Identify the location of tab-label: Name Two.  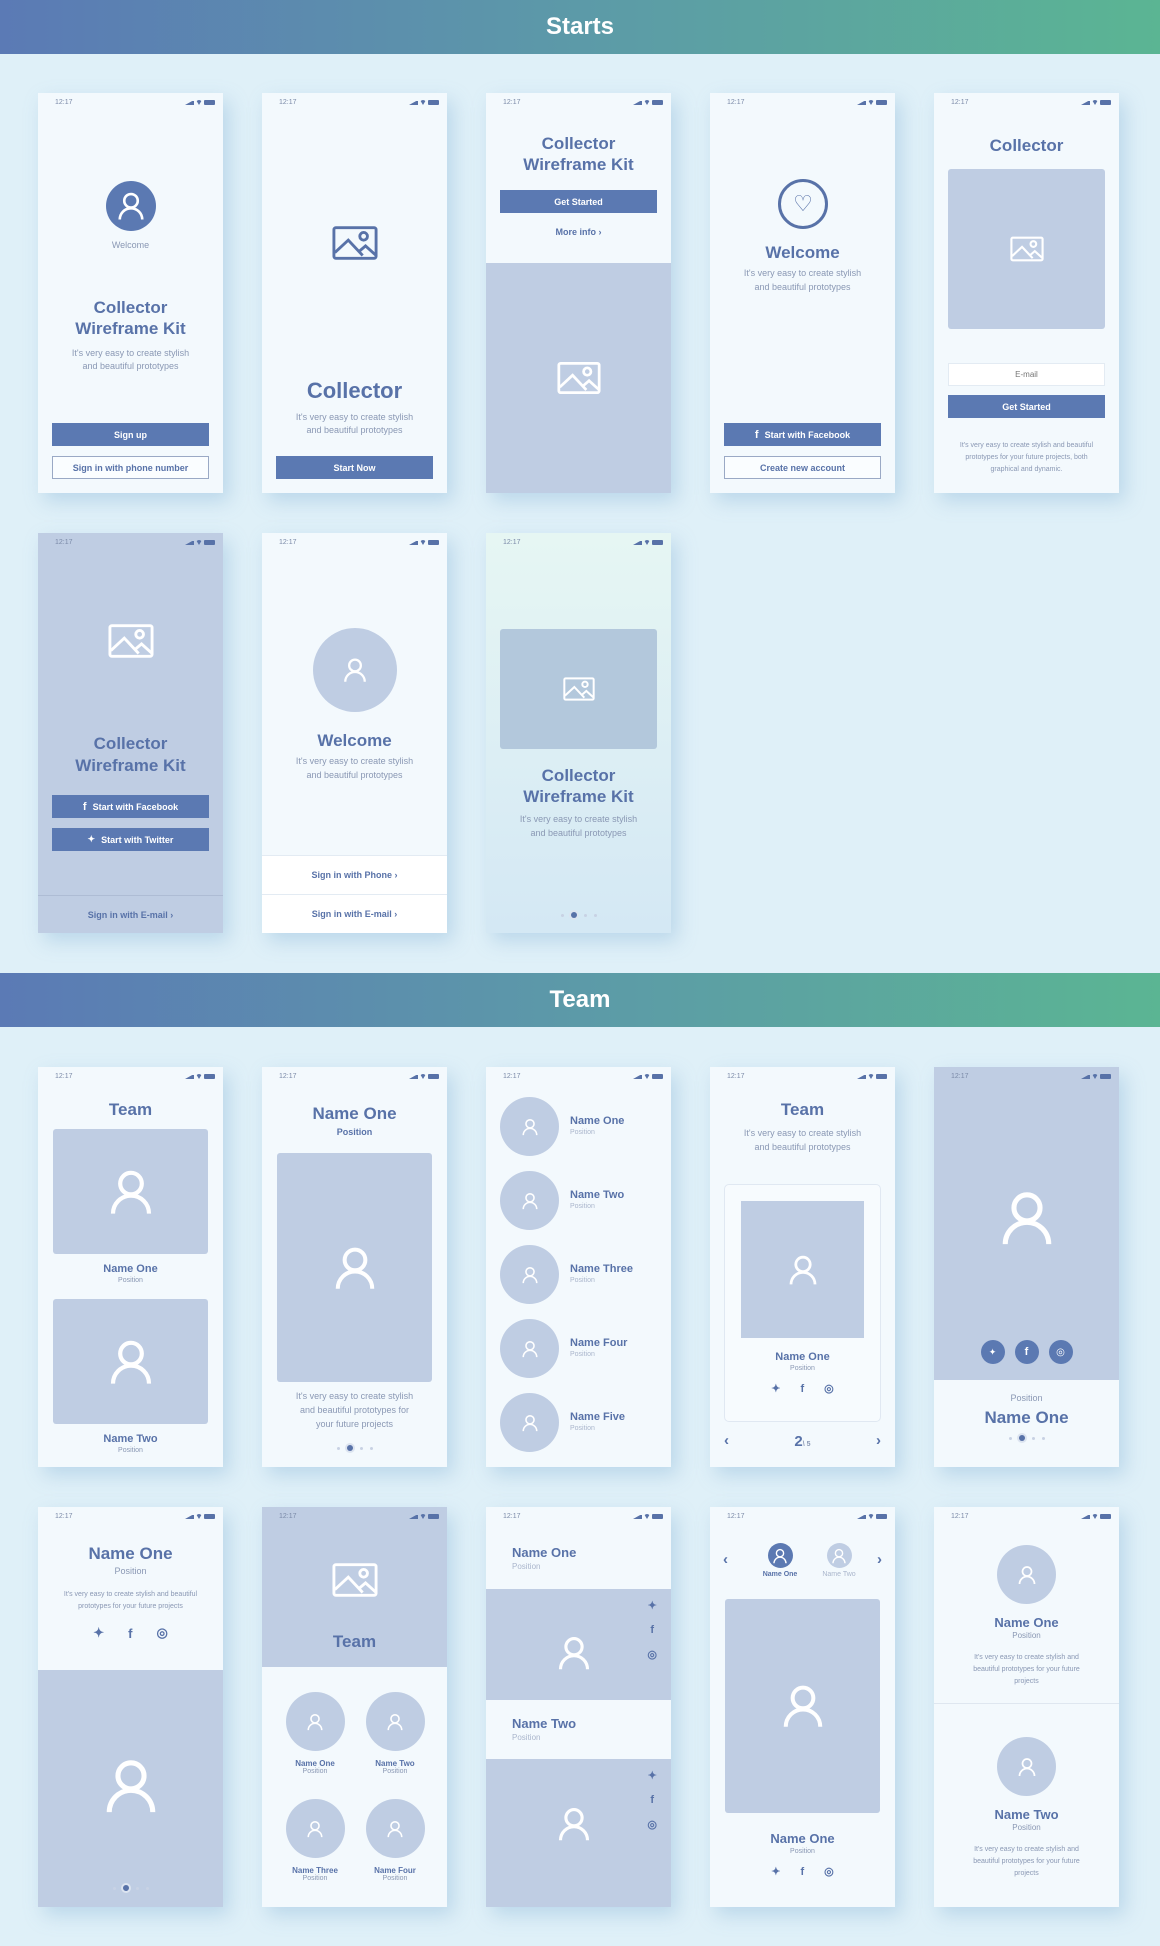
(839, 1574).